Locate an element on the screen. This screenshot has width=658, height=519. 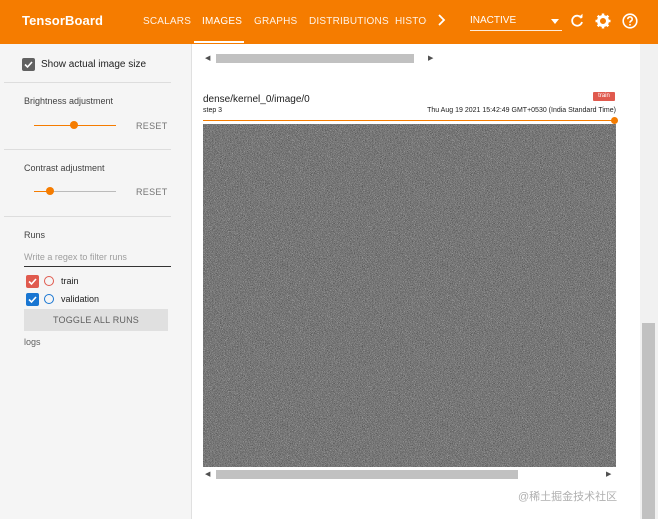
runs-title: Runs is located at coordinates (35, 235).